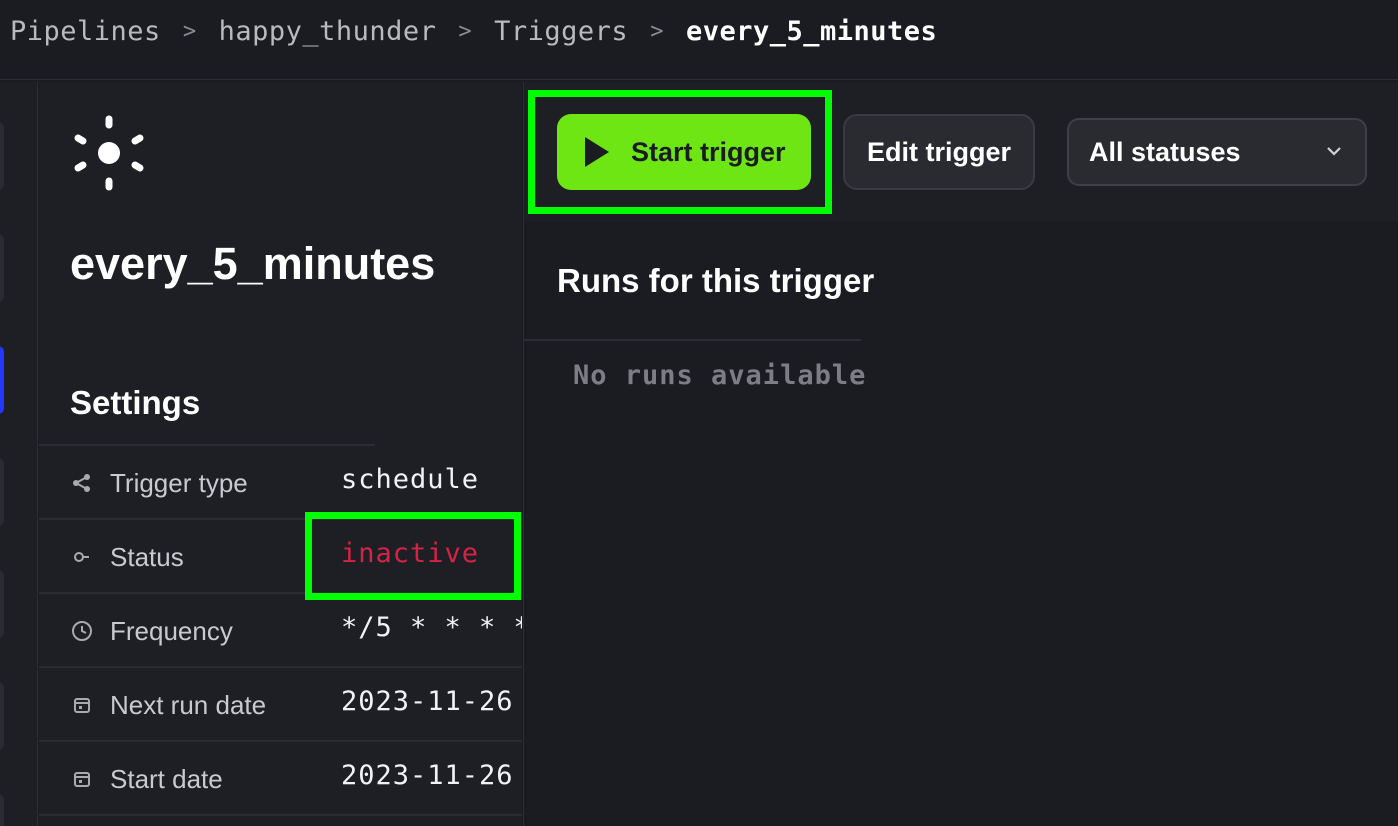 This screenshot has width=1398, height=826. I want to click on settings-row-next-run-date: Next run date 2023-11-26, so click(280, 705).